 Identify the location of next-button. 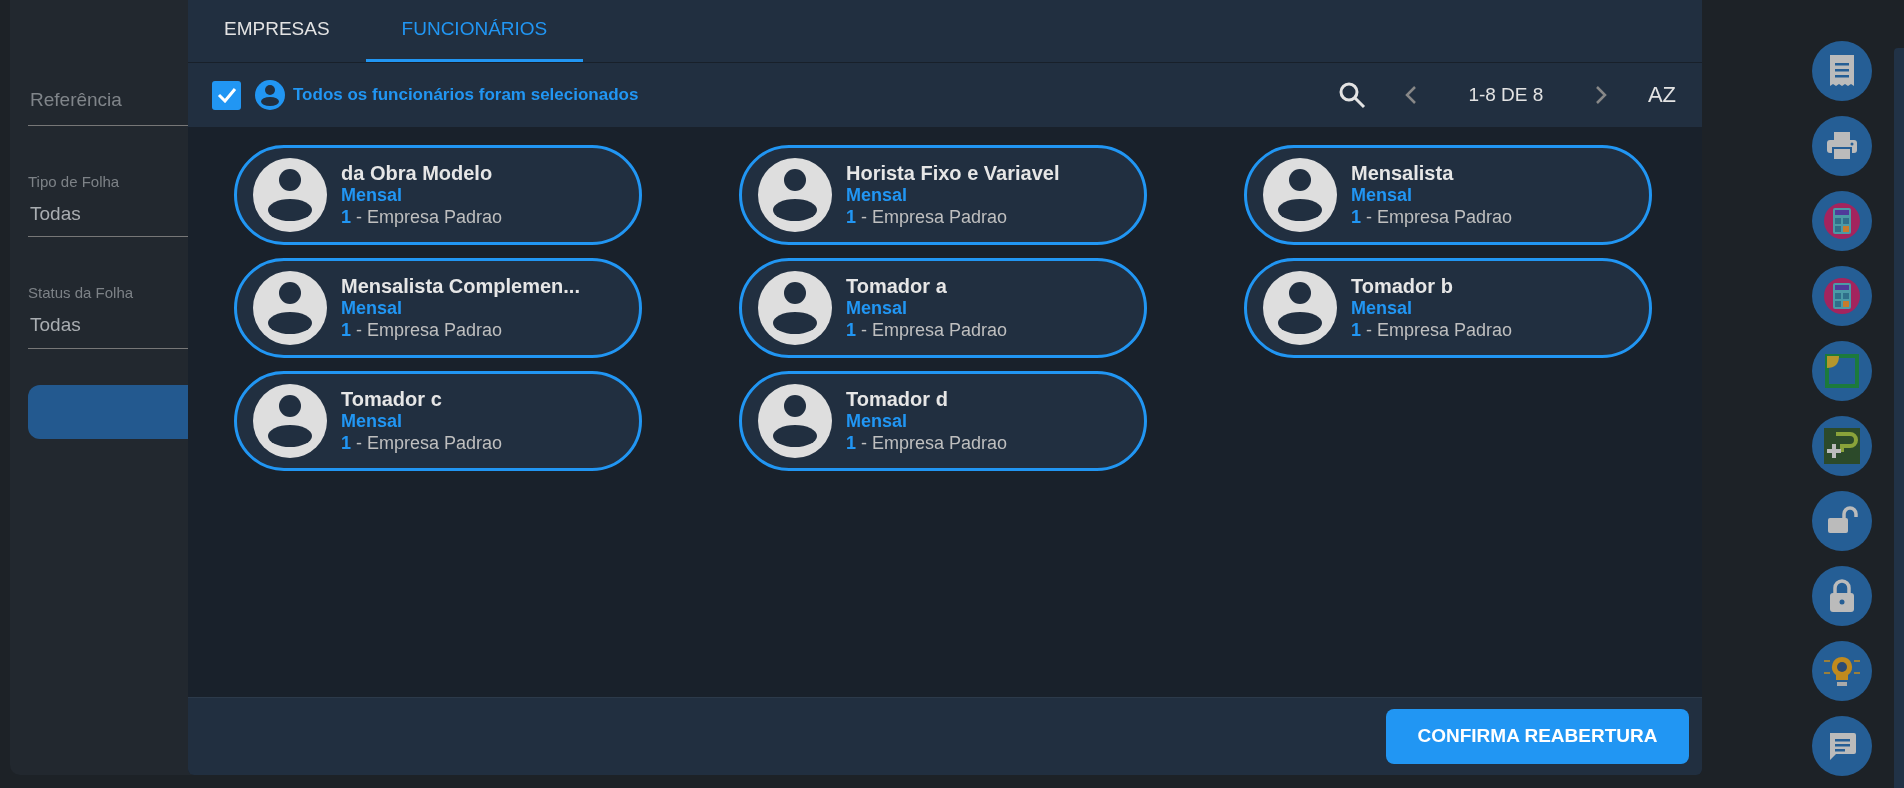
(1600, 95).